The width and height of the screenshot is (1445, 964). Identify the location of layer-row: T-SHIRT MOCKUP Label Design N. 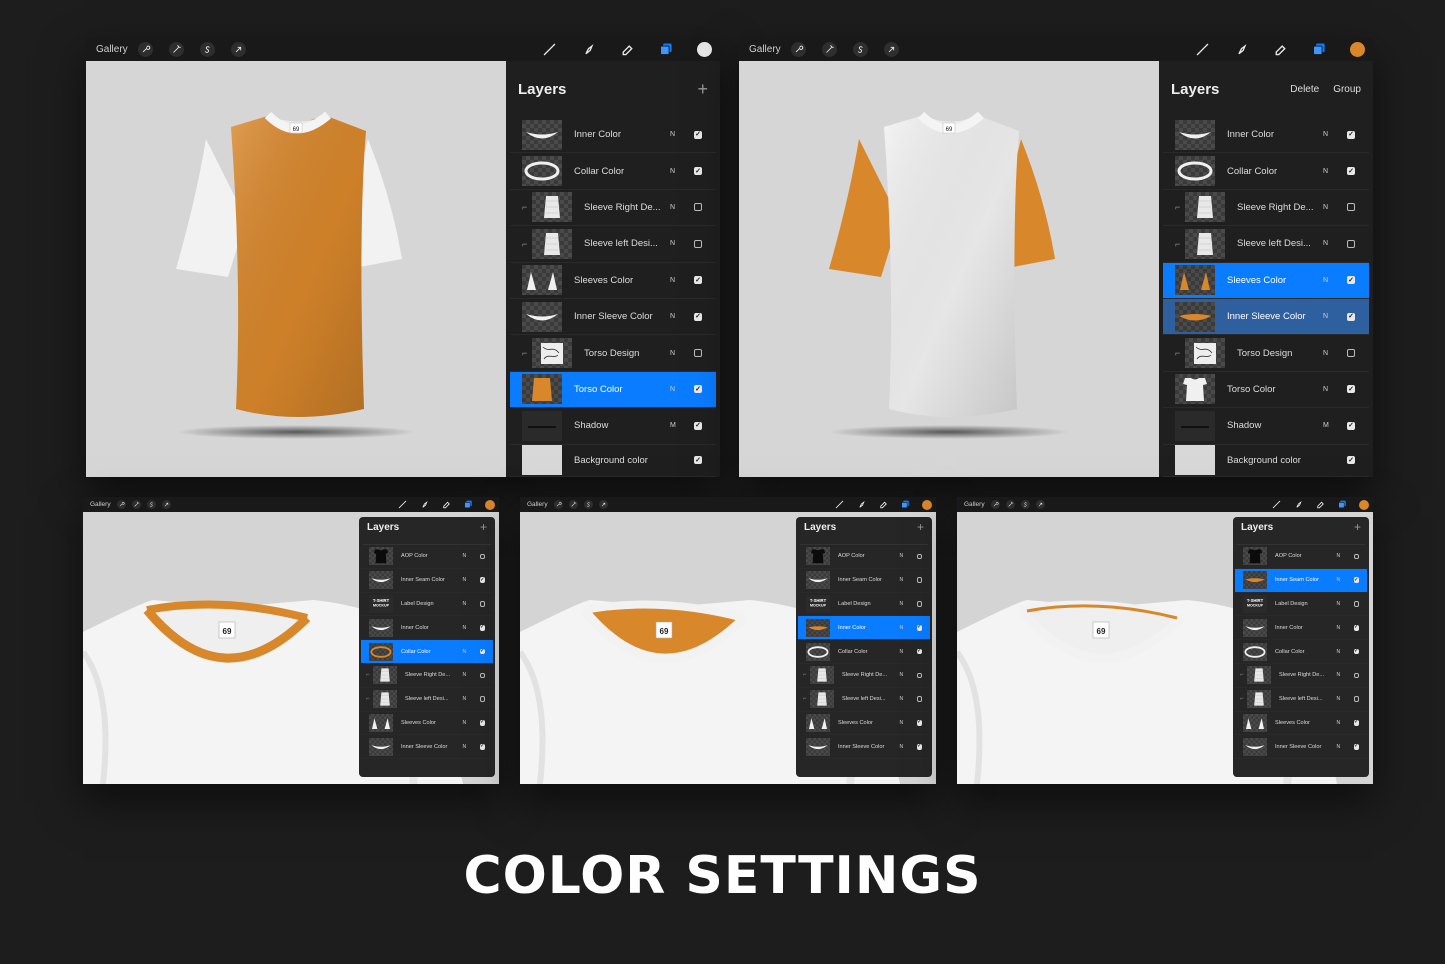
(864, 605).